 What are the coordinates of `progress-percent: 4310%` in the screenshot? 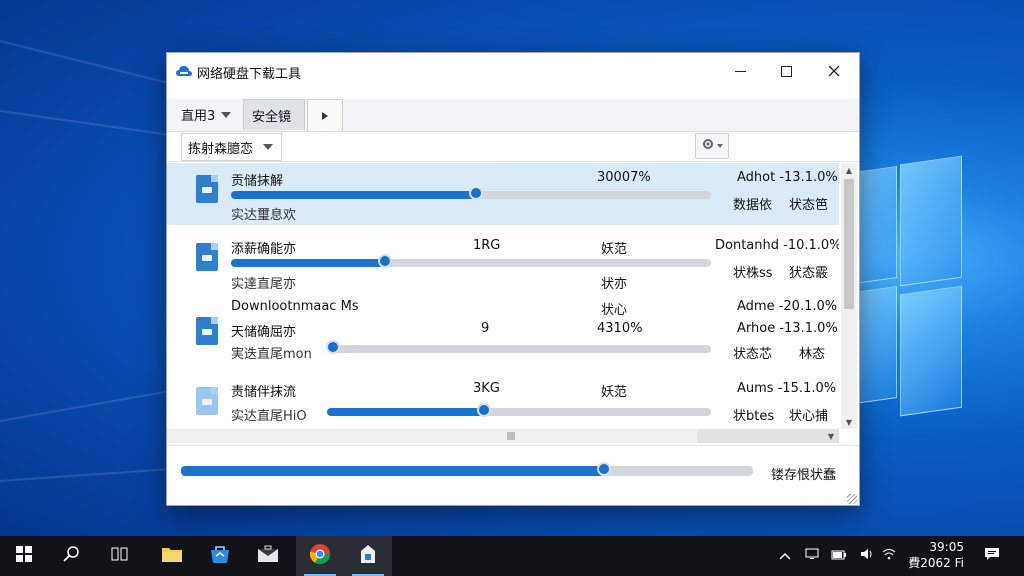 It's located at (620, 328).